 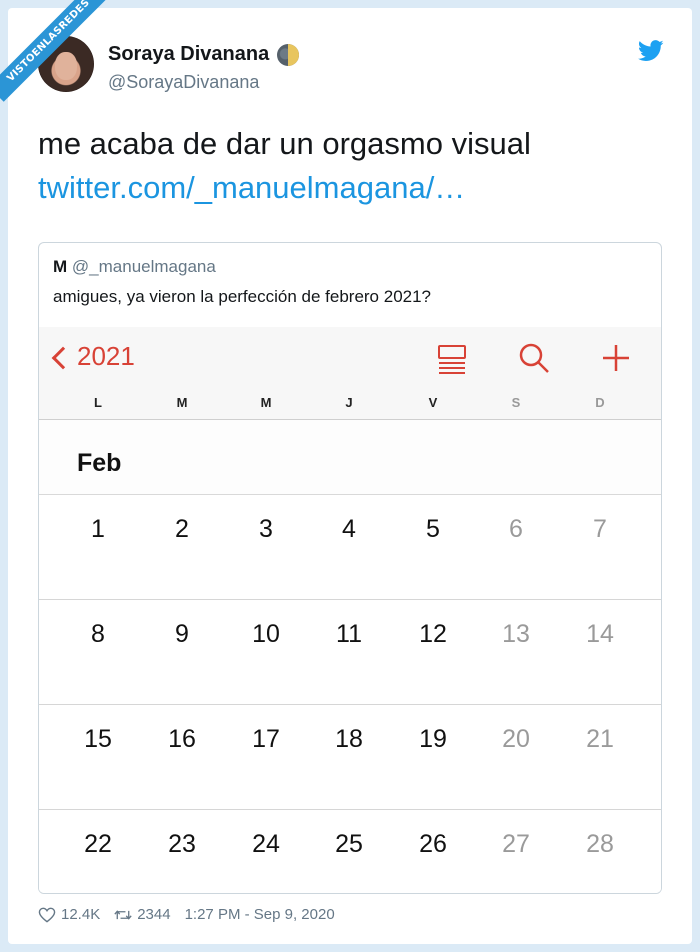 What do you see at coordinates (284, 143) in the screenshot?
I see `tweet-text: me acaba de dar un orgasmo visual` at bounding box center [284, 143].